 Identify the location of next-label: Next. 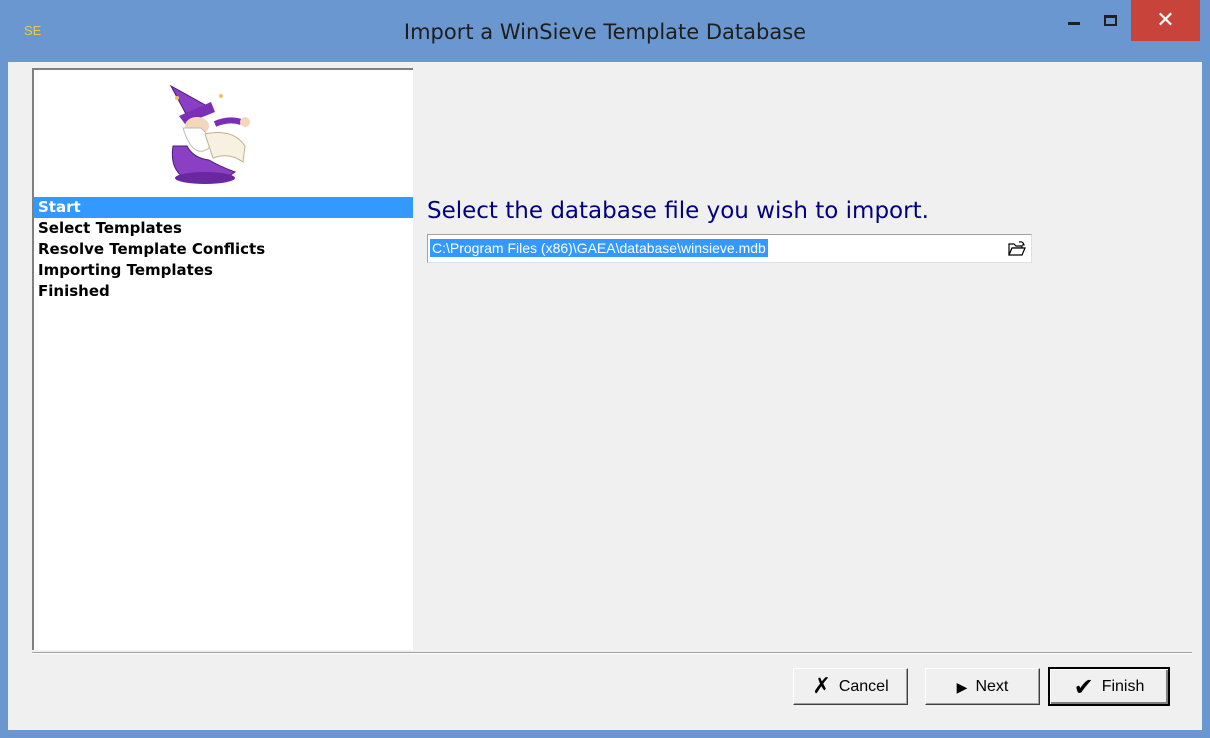
(992, 686).